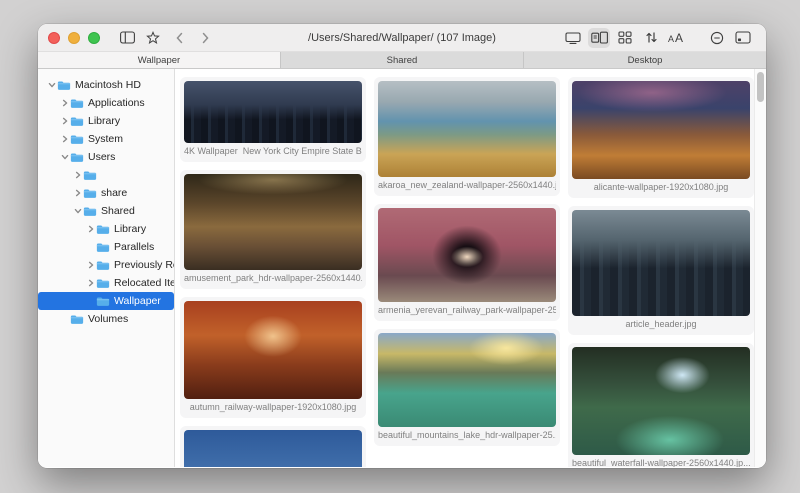  What do you see at coordinates (94, 37) in the screenshot?
I see `zoom-button` at bounding box center [94, 37].